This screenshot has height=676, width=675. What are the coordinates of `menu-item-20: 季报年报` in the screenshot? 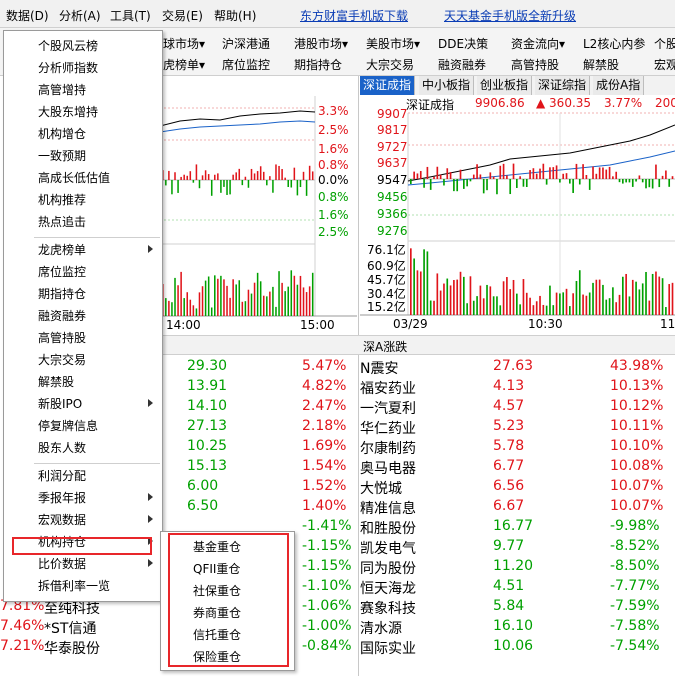 It's located at (62, 497).